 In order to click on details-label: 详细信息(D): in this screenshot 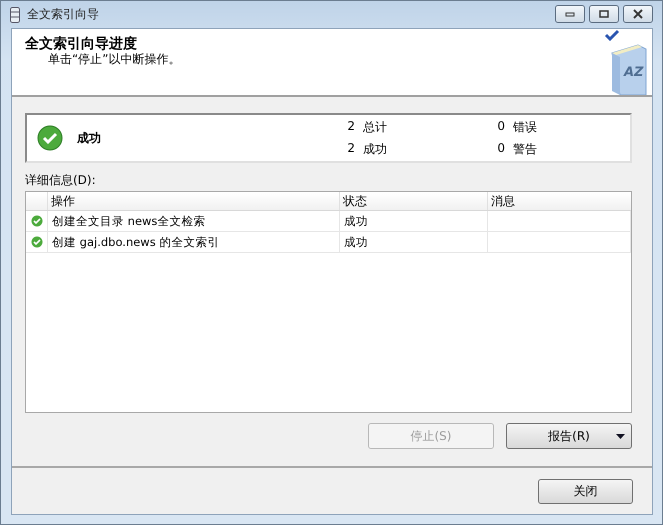, I will do `click(61, 180)`.